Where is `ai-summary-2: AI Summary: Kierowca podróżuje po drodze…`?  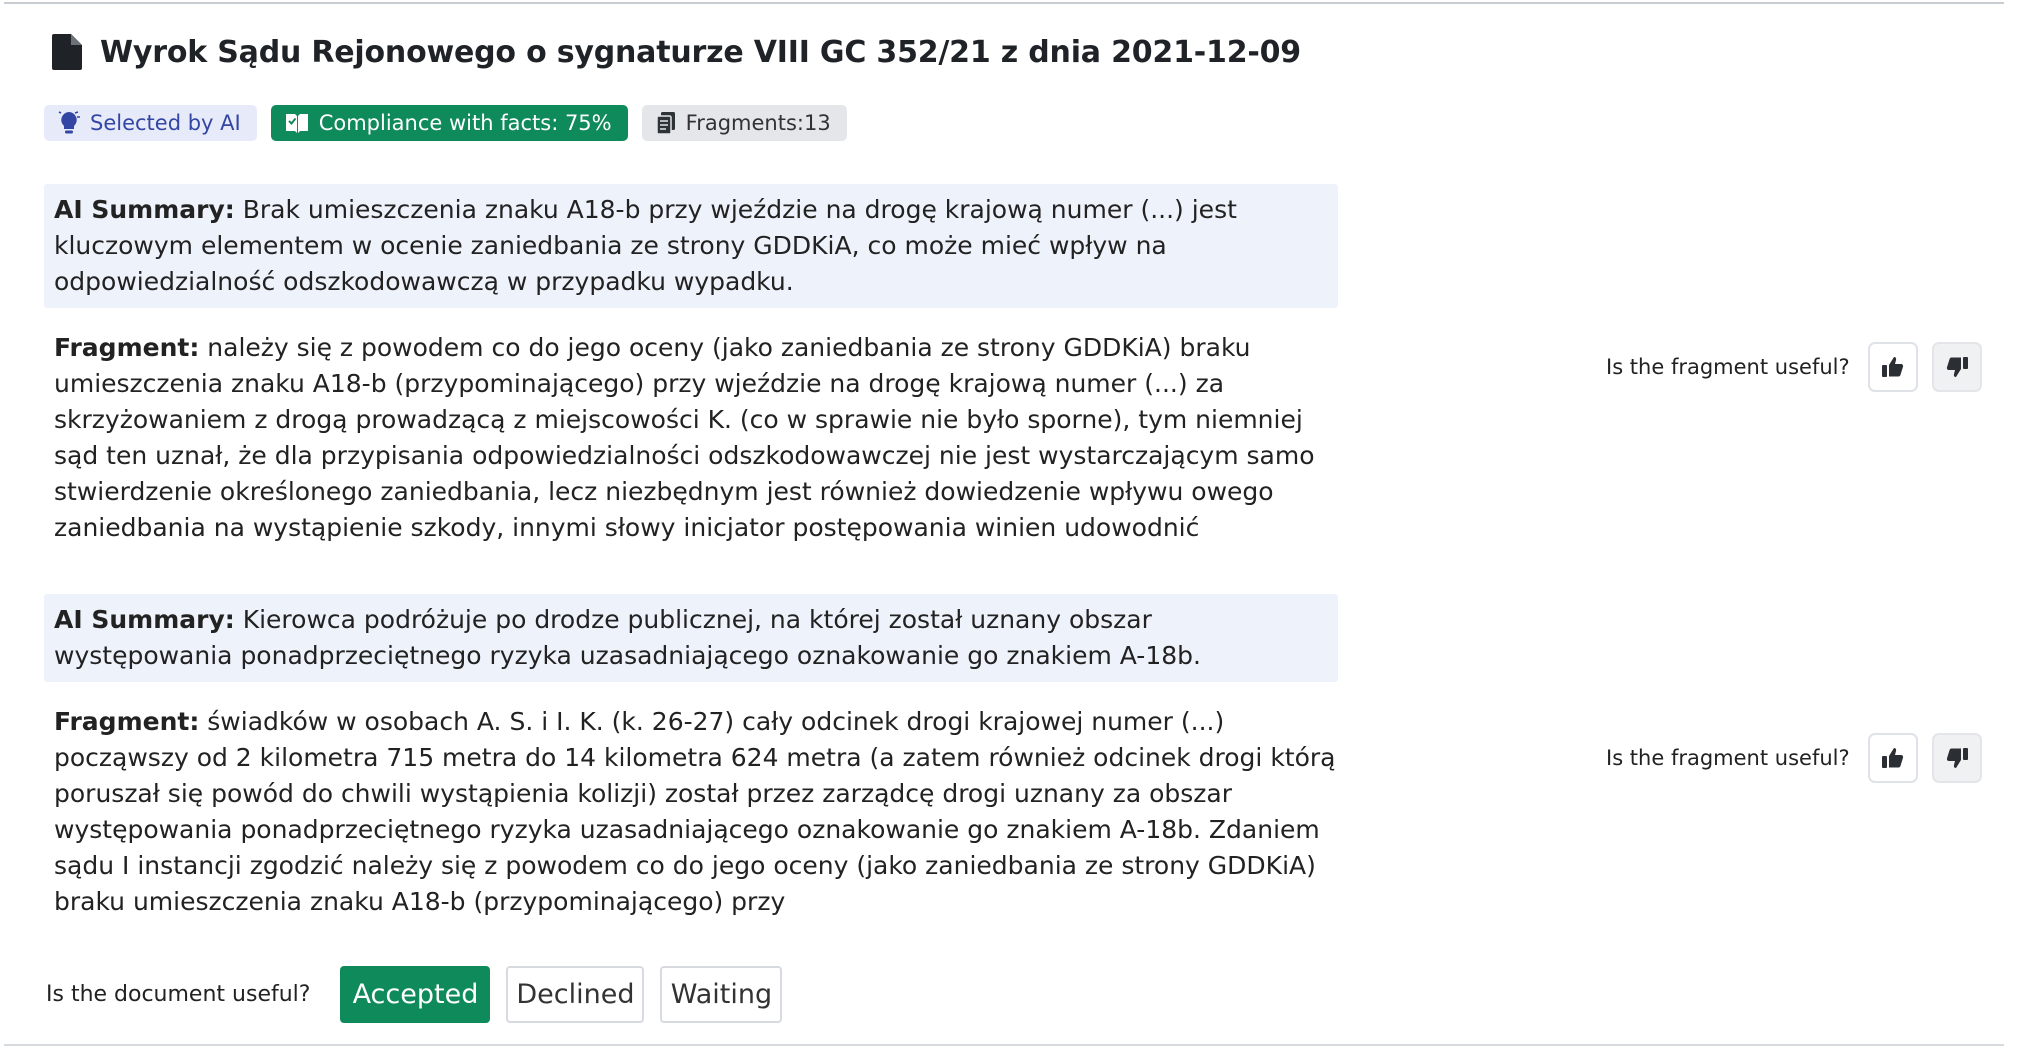
ai-summary-2: AI Summary: Kierowca podróżuje po drodze… is located at coordinates (691, 638).